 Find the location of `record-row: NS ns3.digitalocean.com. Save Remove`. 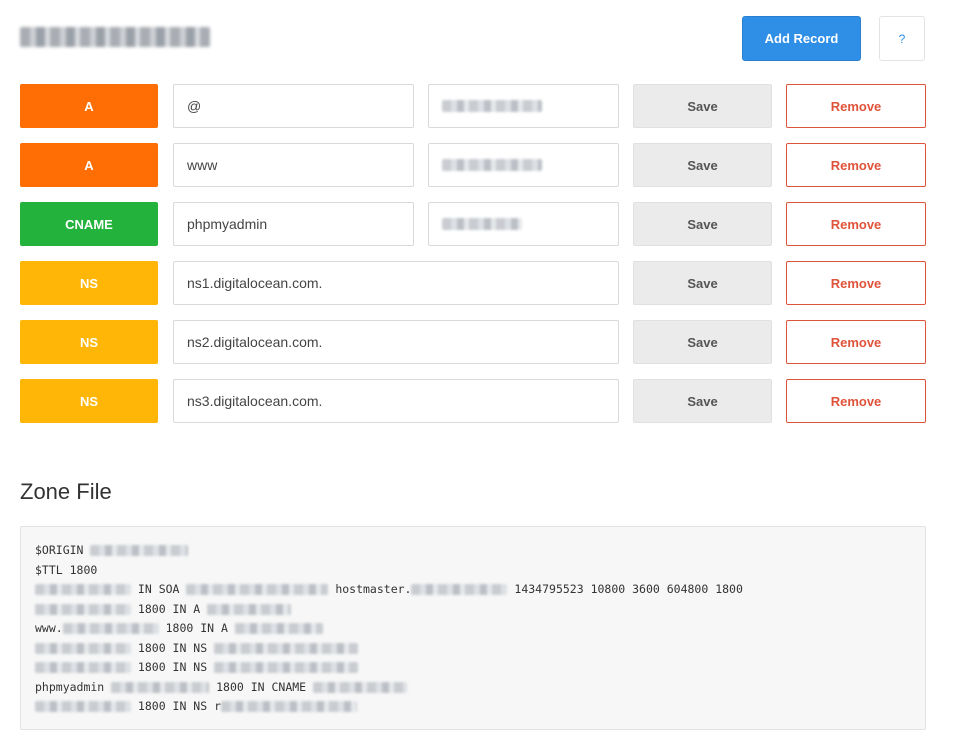

record-row: NS ns3.digitalocean.com. Save Remove is located at coordinates (473, 401).